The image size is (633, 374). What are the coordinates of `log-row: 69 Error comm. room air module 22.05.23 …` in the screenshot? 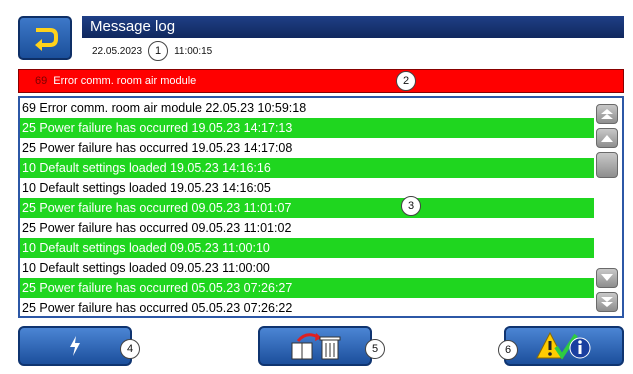 It's located at (307, 108).